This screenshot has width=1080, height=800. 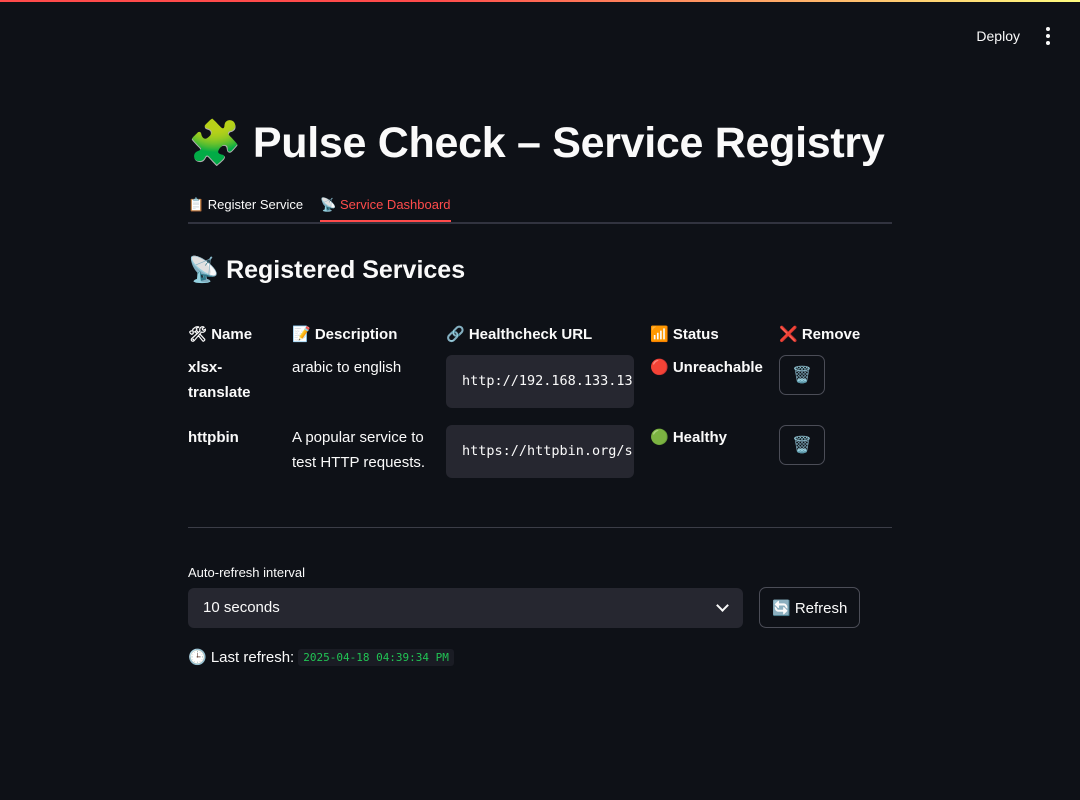 What do you see at coordinates (810, 607) in the screenshot?
I see `refresh-button: 🔄 Refresh` at bounding box center [810, 607].